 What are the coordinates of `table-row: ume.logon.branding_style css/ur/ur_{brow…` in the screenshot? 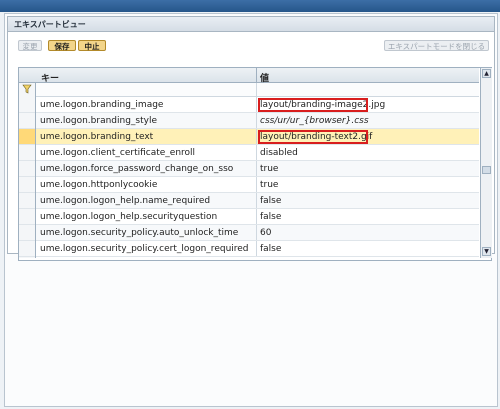 It's located at (257, 121).